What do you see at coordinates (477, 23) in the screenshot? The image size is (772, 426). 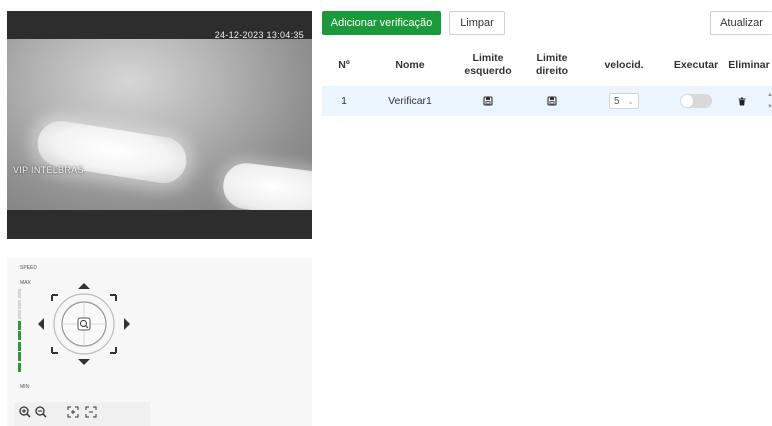 I see `clear-button: Limpar` at bounding box center [477, 23].